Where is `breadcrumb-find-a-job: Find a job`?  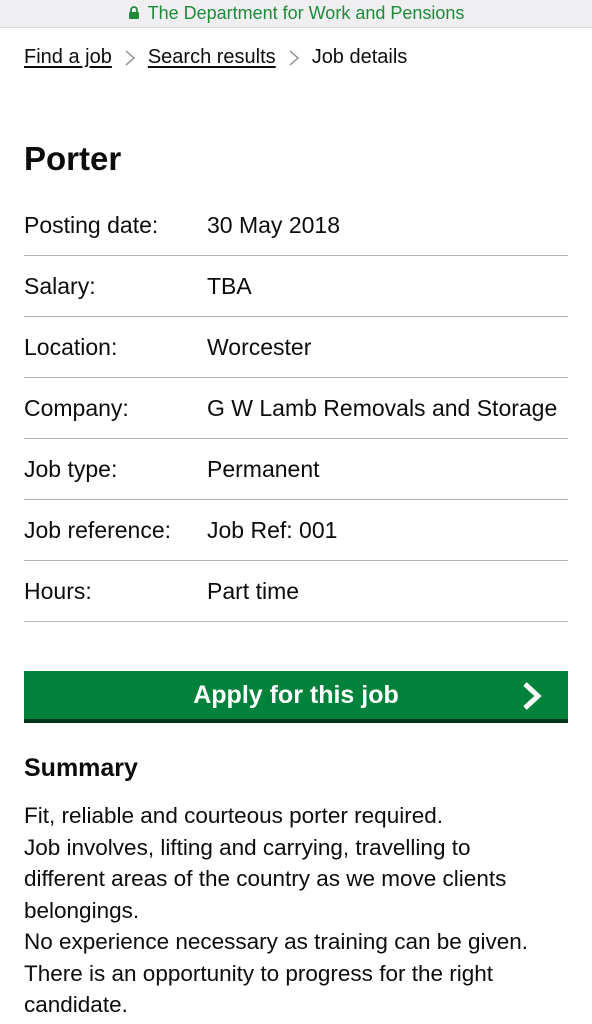 breadcrumb-find-a-job: Find a job is located at coordinates (68, 57).